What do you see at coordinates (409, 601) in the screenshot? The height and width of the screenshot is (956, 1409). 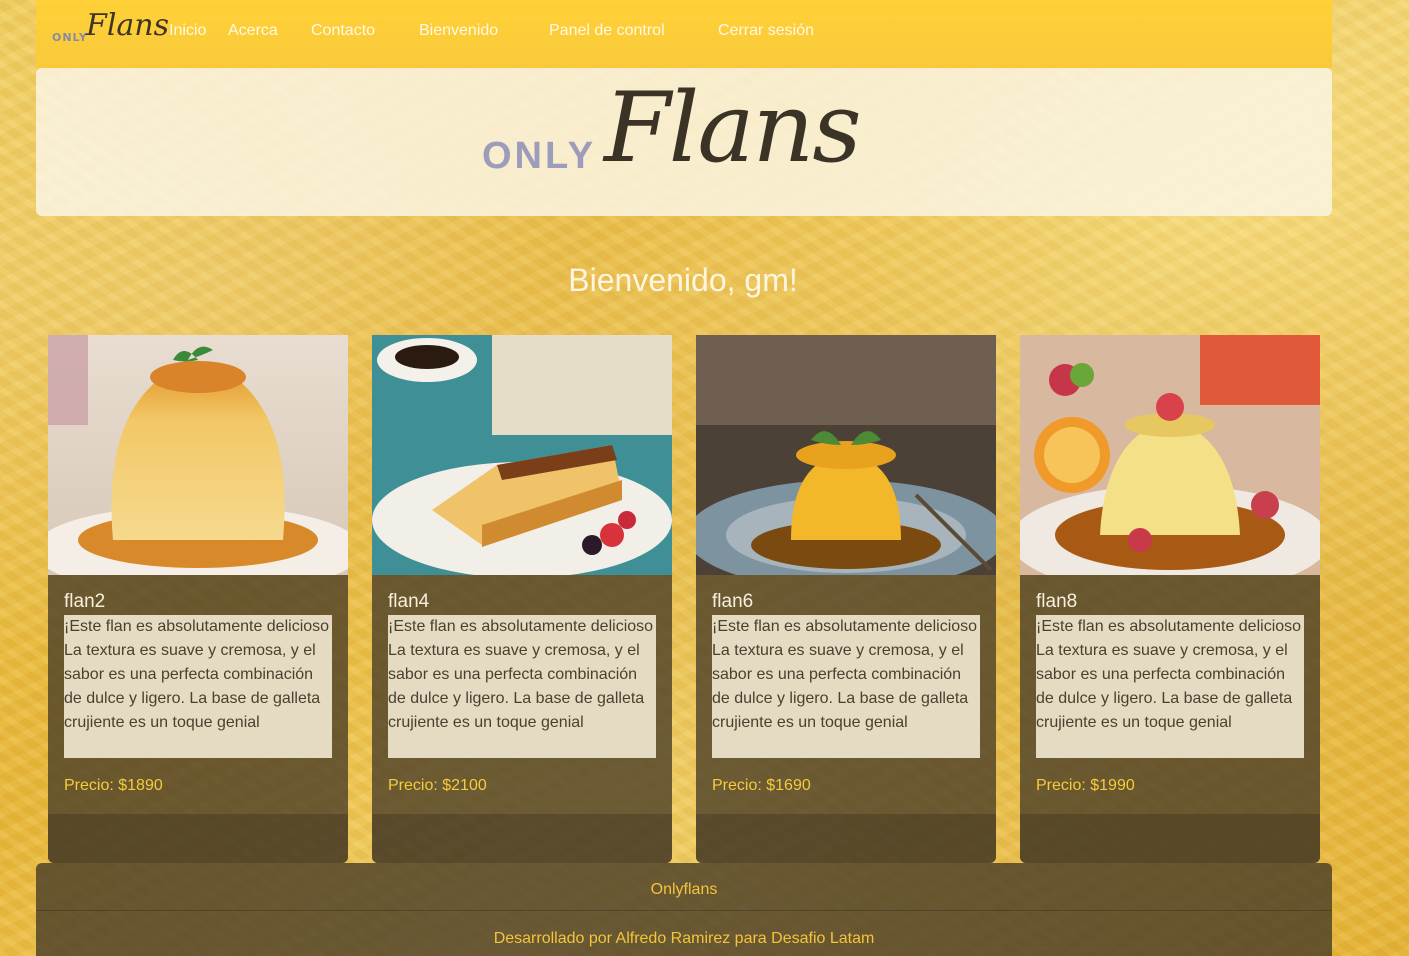 I see `card-title: flan4` at bounding box center [409, 601].